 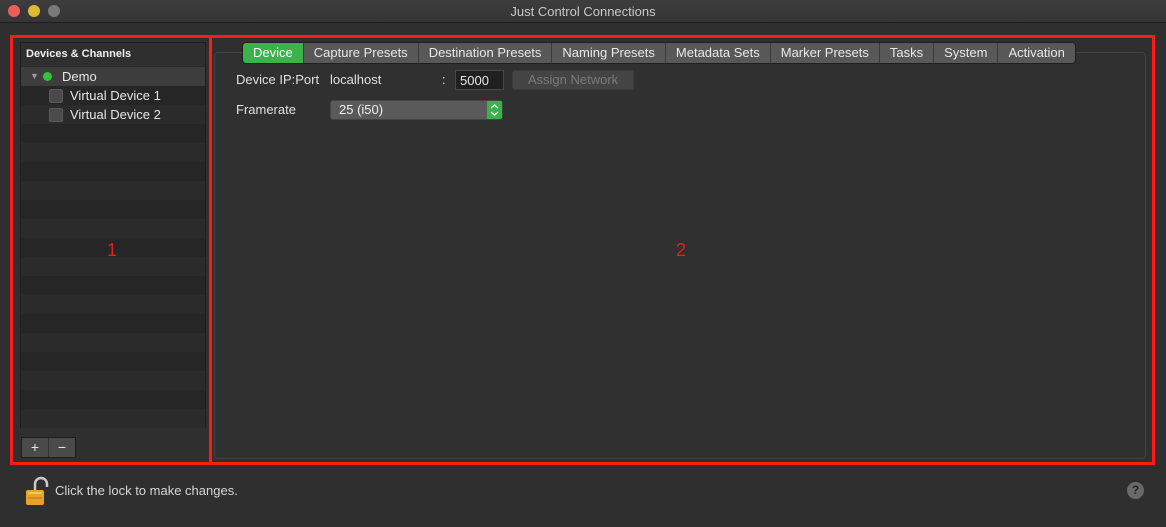 I want to click on window-title: Just Control Connections, so click(x=583, y=11).